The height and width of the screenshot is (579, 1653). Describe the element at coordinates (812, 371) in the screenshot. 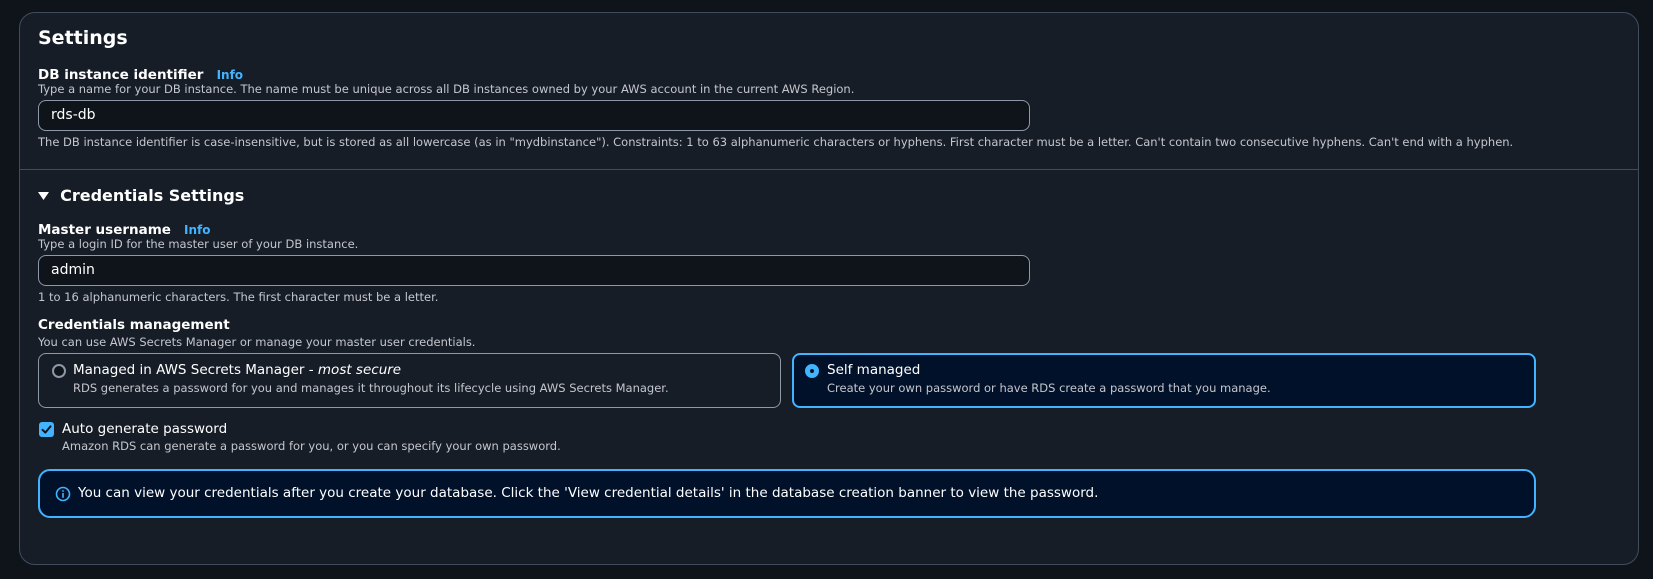

I see `self-managed-radio` at that location.